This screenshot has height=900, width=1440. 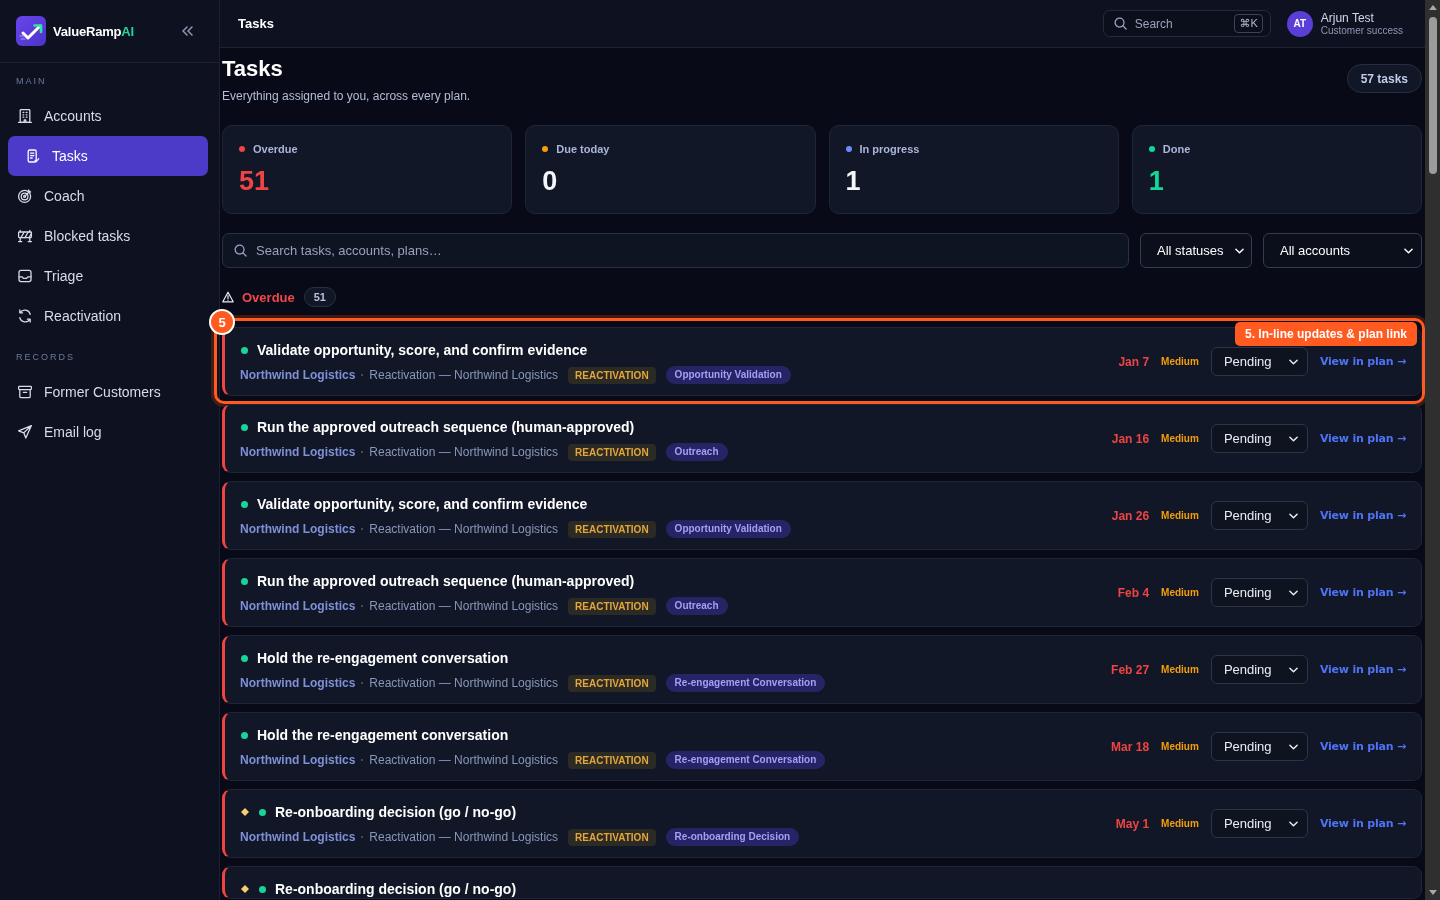 I want to click on filter-select: All accounts, so click(x=1342, y=250).